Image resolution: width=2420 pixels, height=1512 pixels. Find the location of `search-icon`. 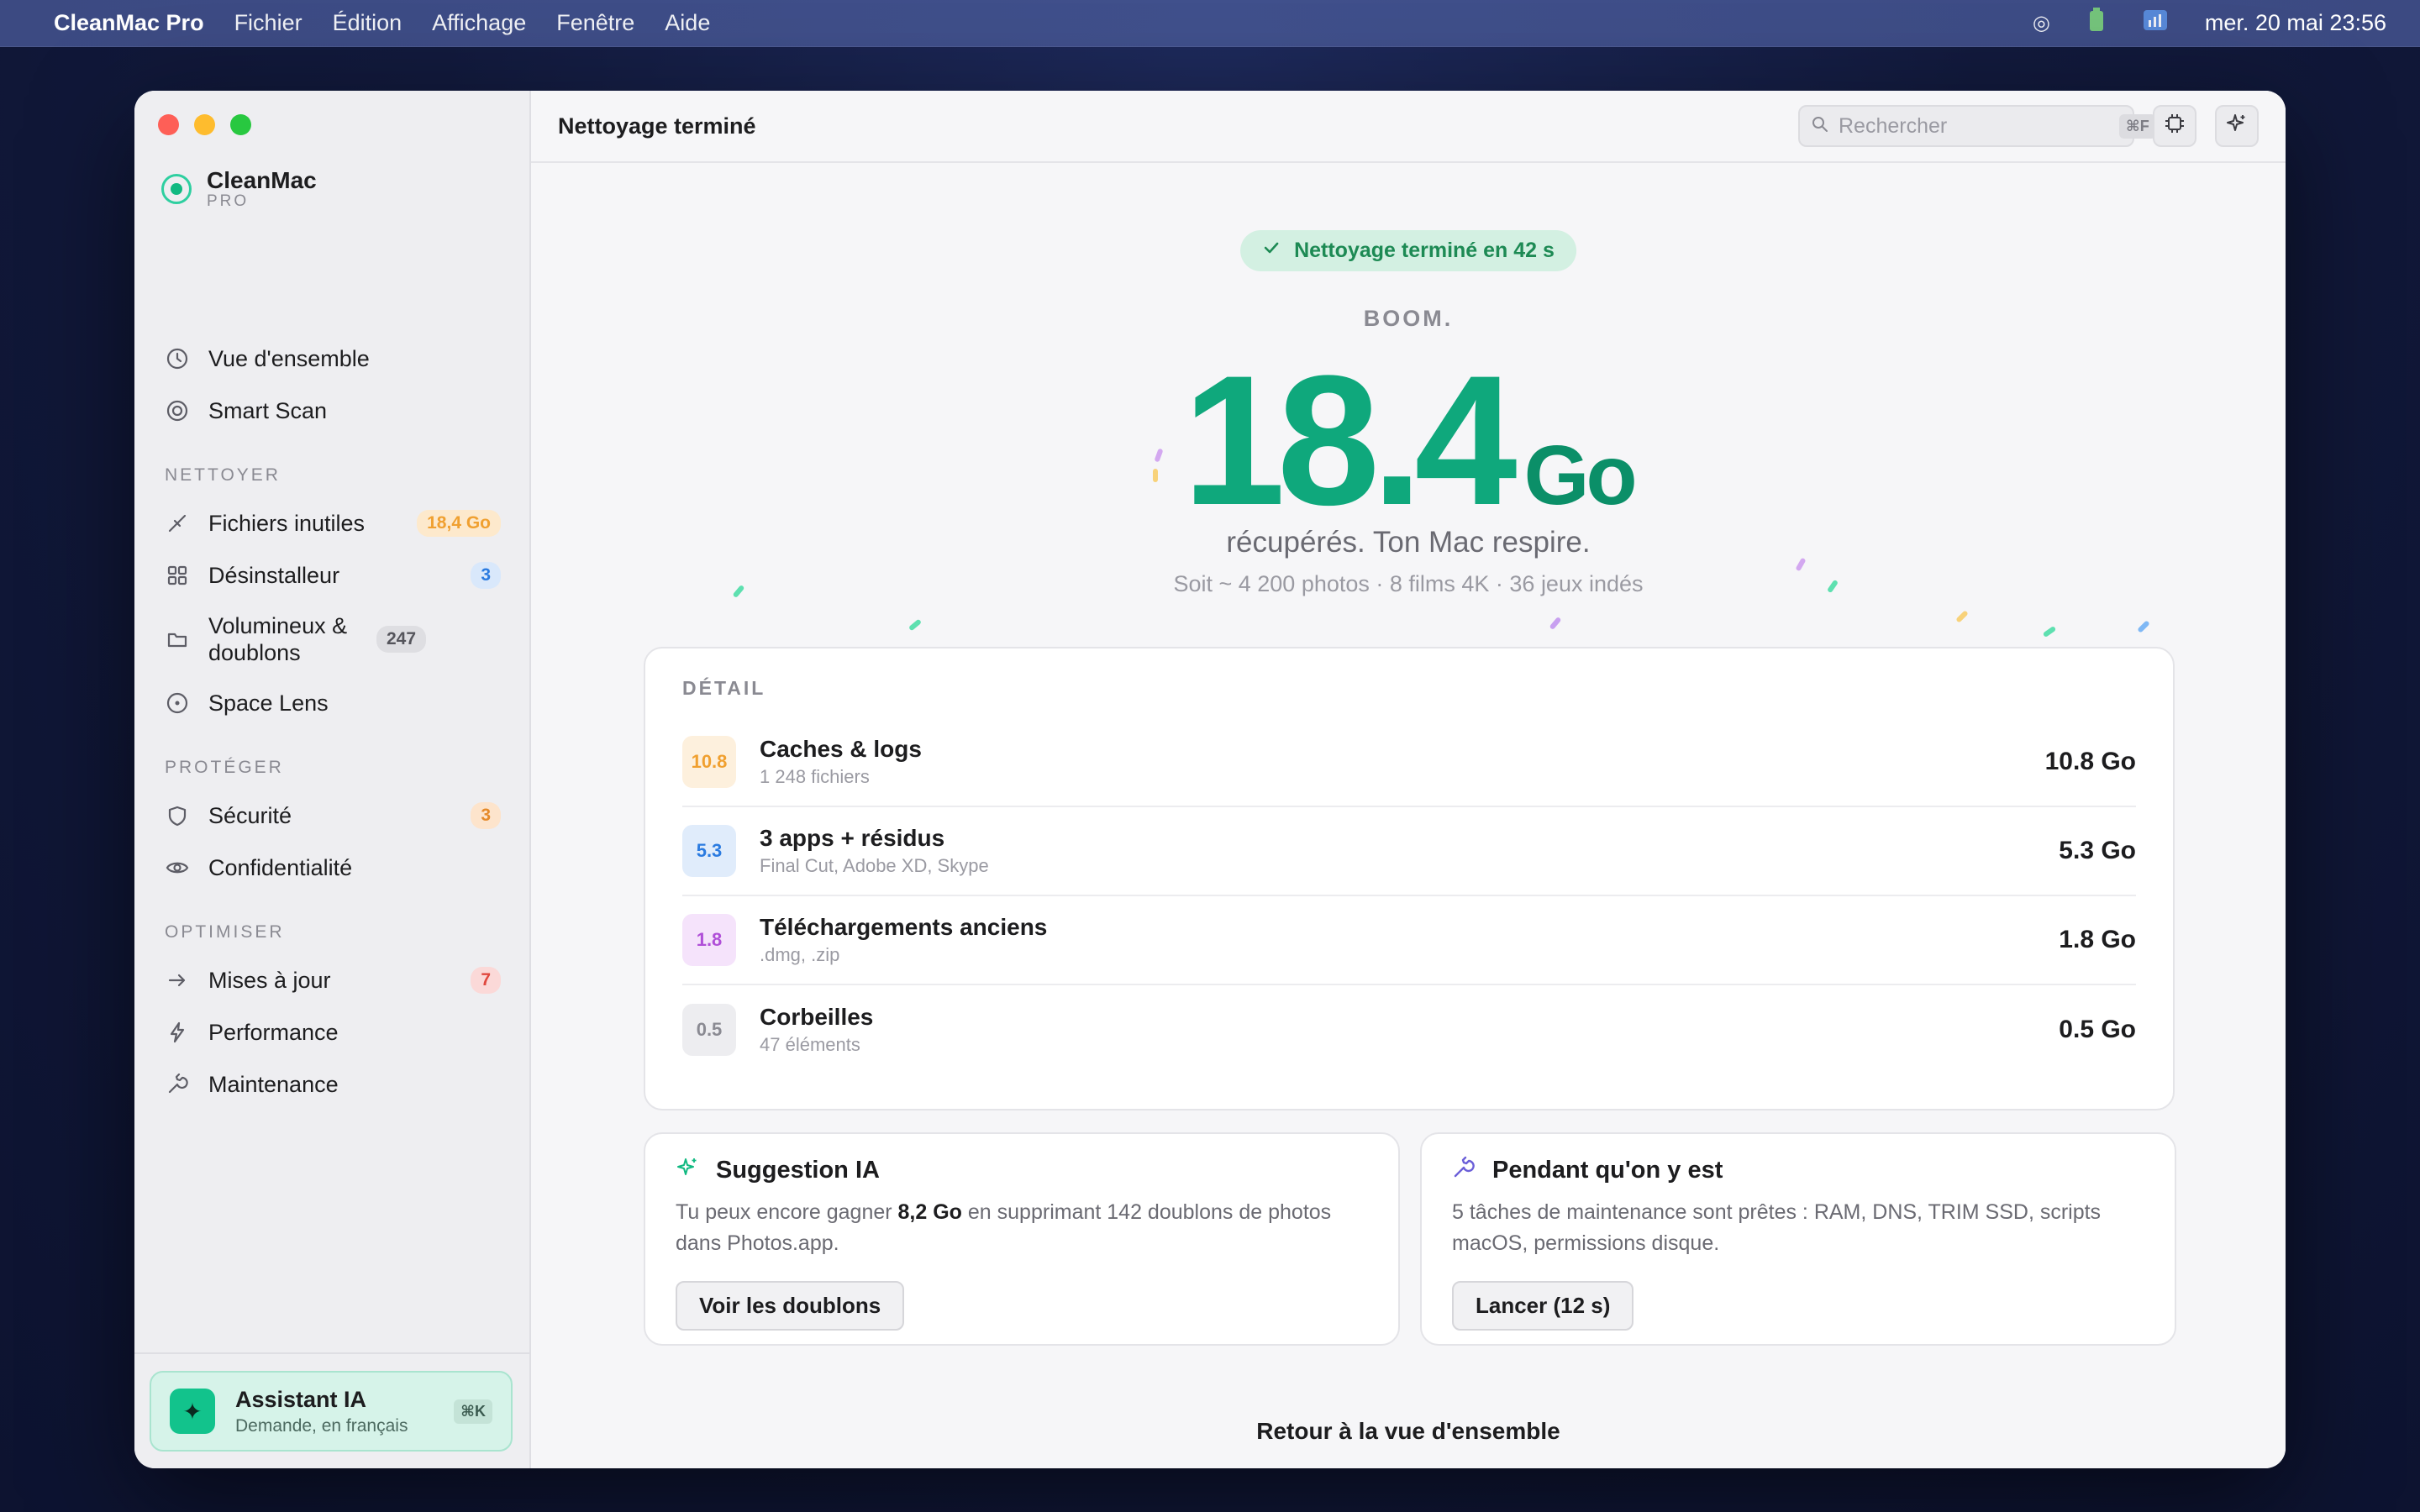

search-icon is located at coordinates (1820, 126).